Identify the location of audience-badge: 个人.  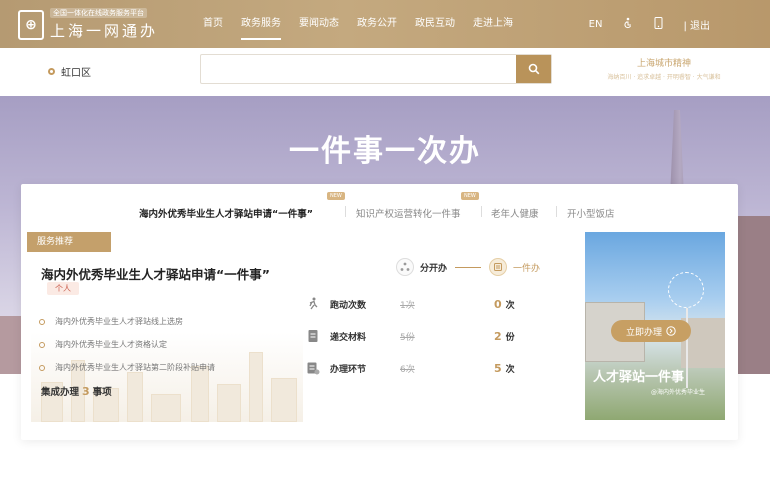
(63, 288).